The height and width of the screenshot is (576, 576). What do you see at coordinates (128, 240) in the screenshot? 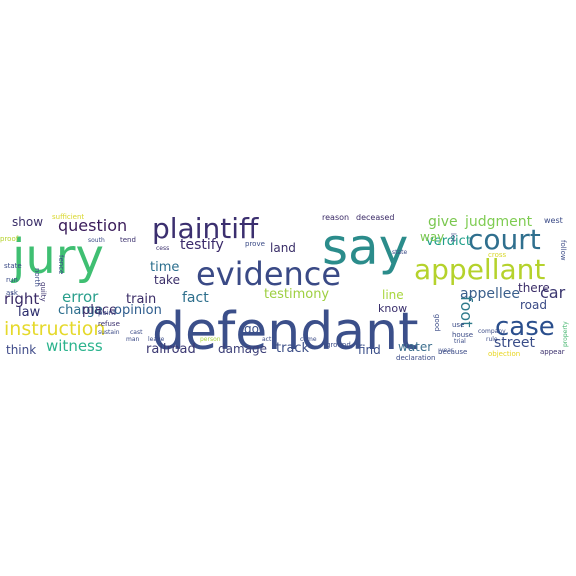
I see `word-tend: tend` at bounding box center [128, 240].